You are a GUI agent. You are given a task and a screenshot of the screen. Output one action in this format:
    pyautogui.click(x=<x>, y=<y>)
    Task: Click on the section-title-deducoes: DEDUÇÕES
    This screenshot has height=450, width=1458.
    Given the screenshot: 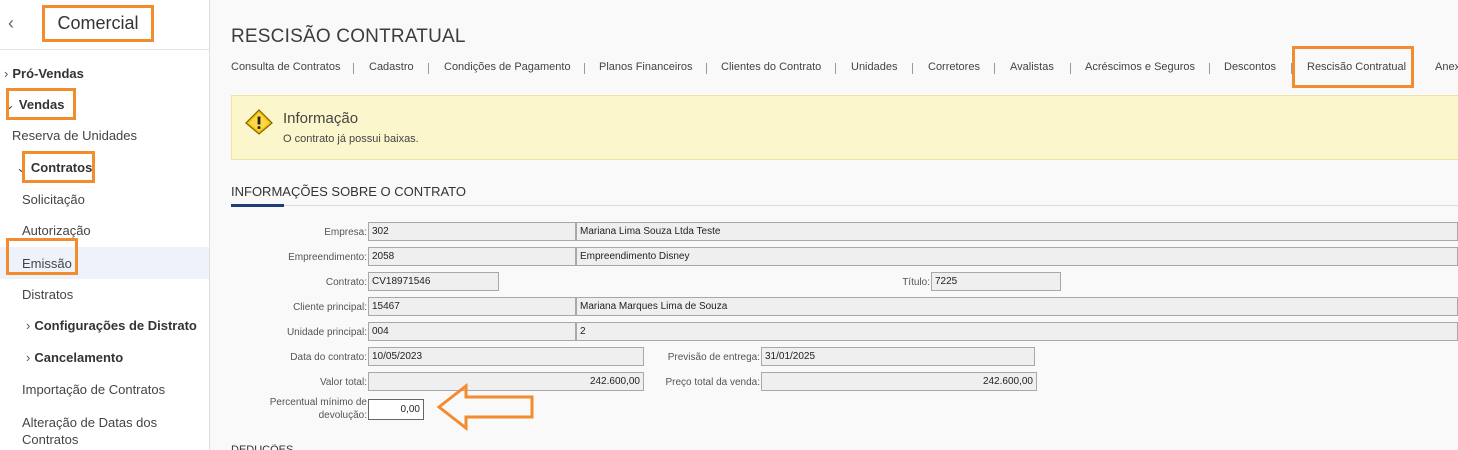 What is the action you would take?
    pyautogui.click(x=262, y=447)
    